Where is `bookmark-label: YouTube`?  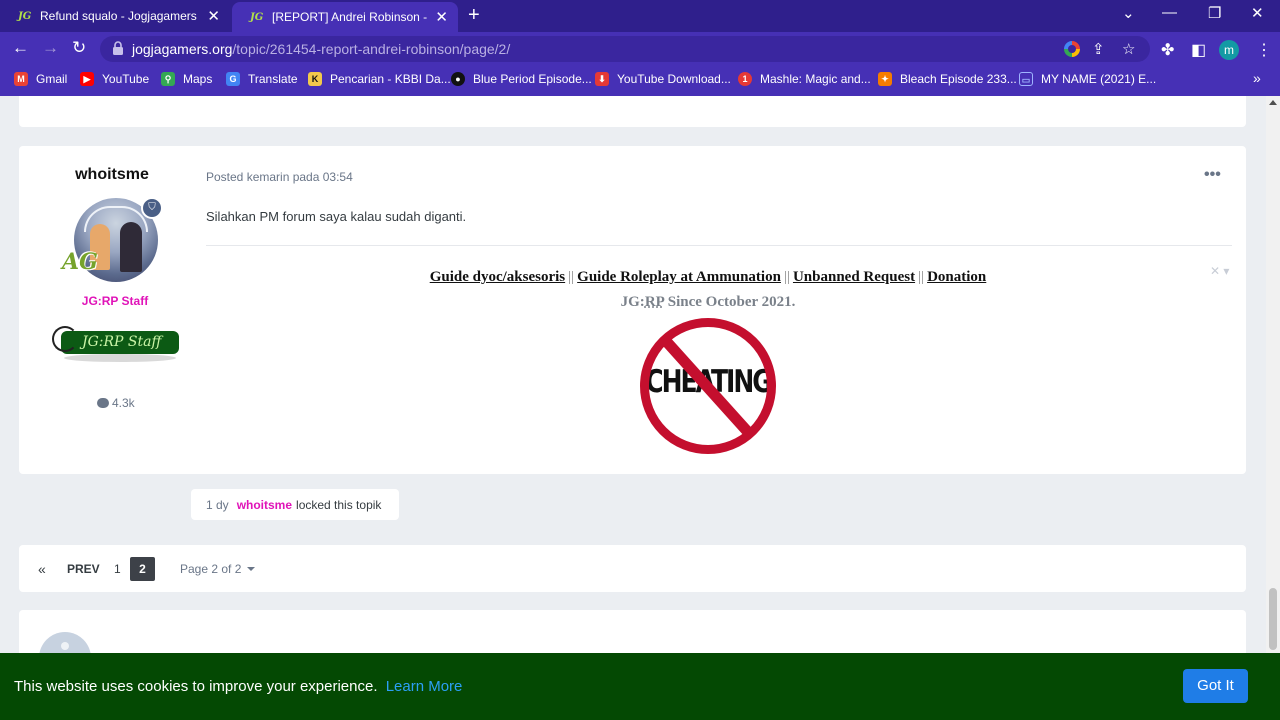 bookmark-label: YouTube is located at coordinates (126, 79).